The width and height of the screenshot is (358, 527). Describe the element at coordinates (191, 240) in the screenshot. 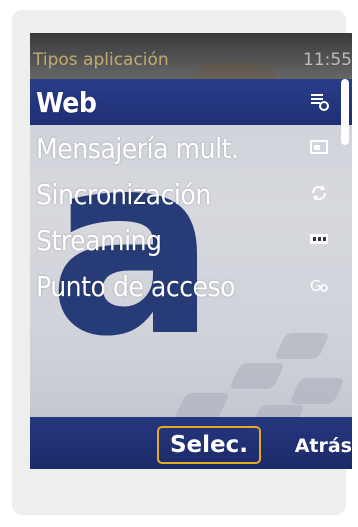

I see `menu-item-streaming: Streaming` at that location.